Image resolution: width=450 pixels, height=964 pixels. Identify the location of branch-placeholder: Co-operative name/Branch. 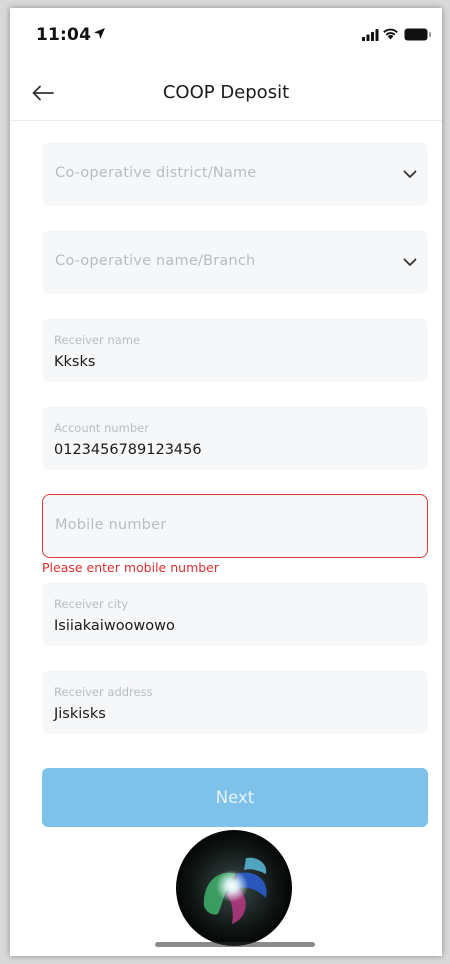
(155, 261).